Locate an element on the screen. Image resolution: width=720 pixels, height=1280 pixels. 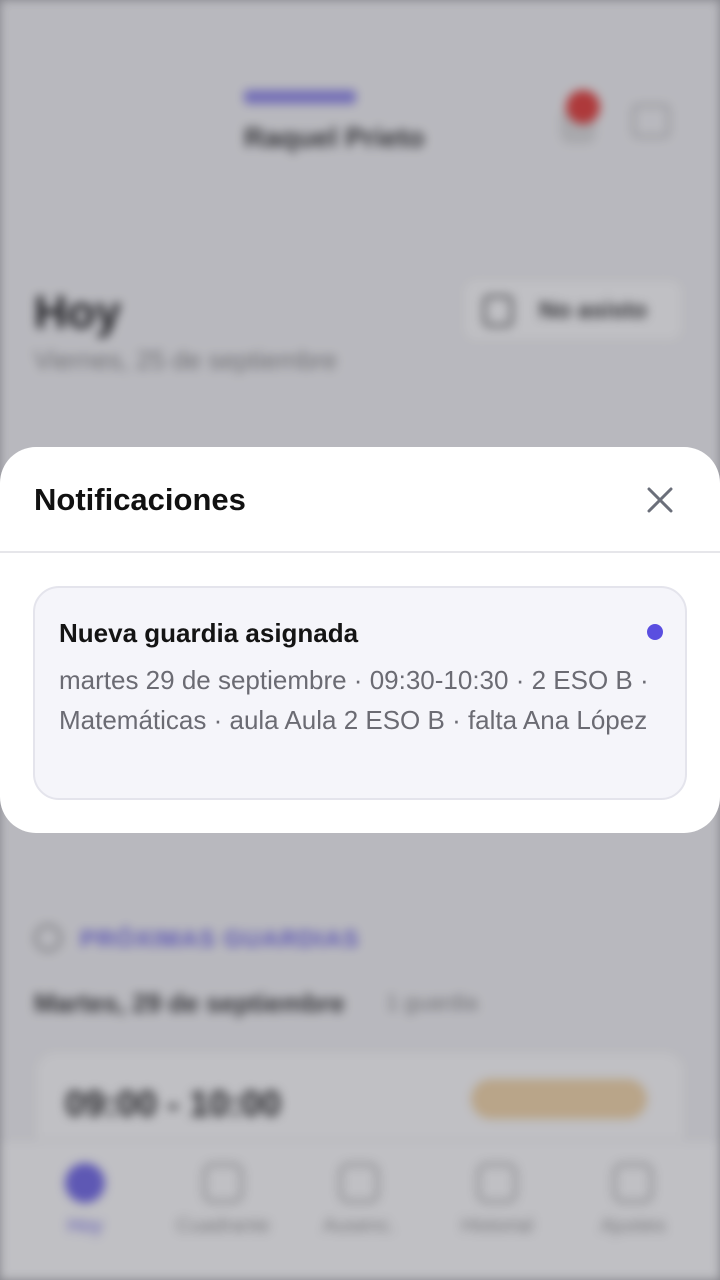
divider is located at coordinates (360, 552).